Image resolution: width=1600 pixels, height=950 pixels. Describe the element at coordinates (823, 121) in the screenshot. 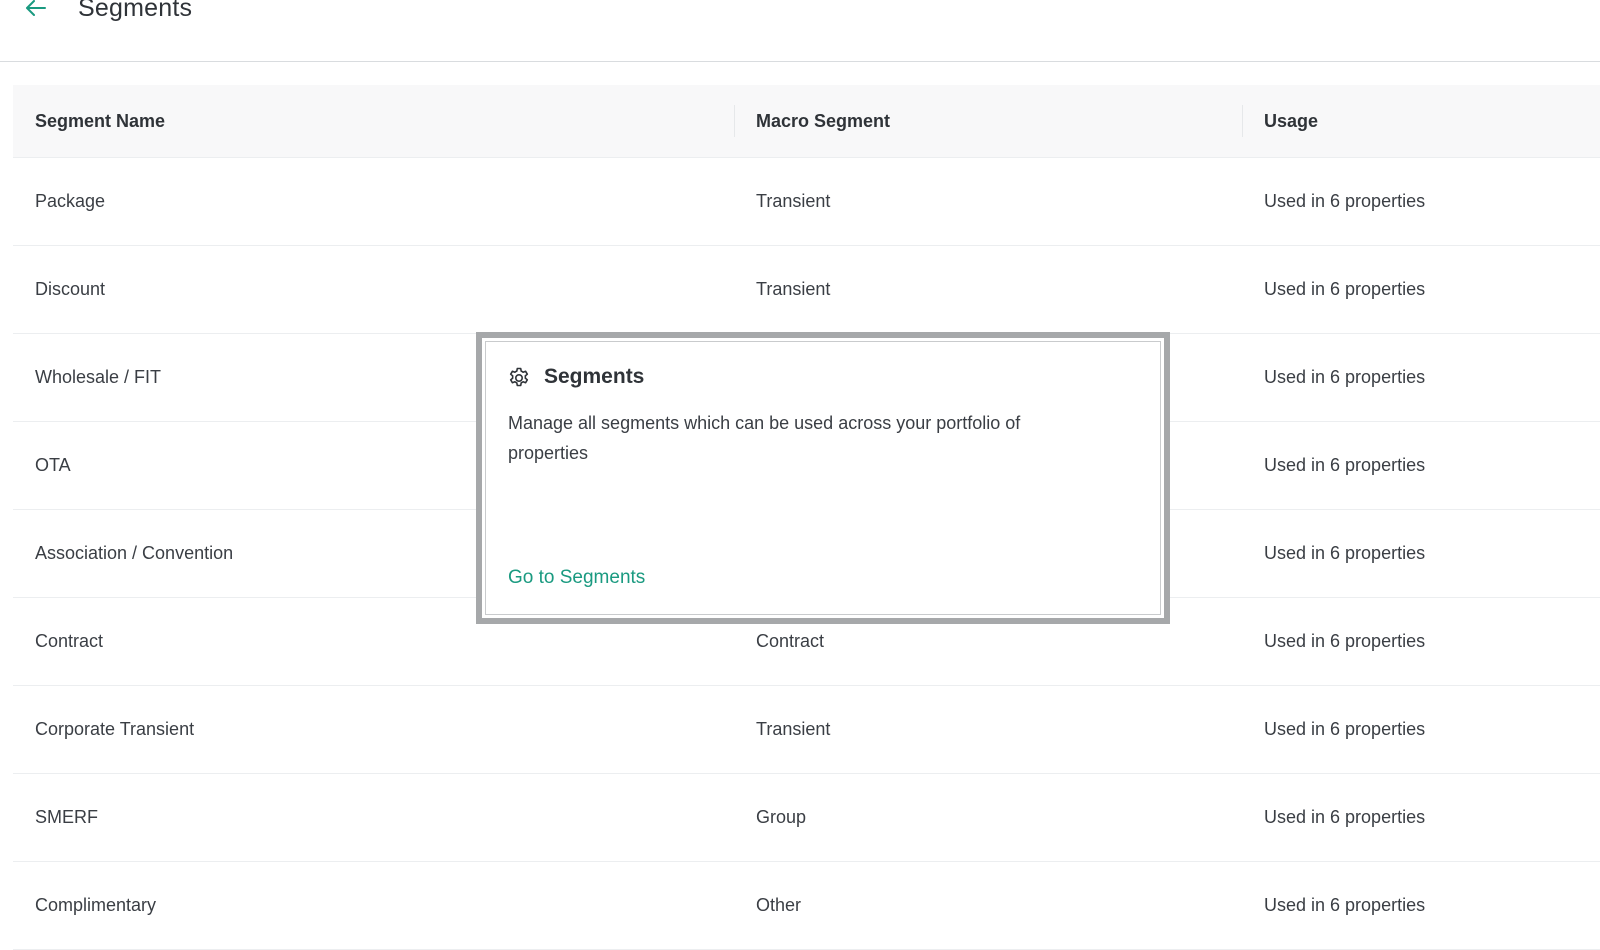

I see `column-header-macro-segment: Macro Segment` at that location.